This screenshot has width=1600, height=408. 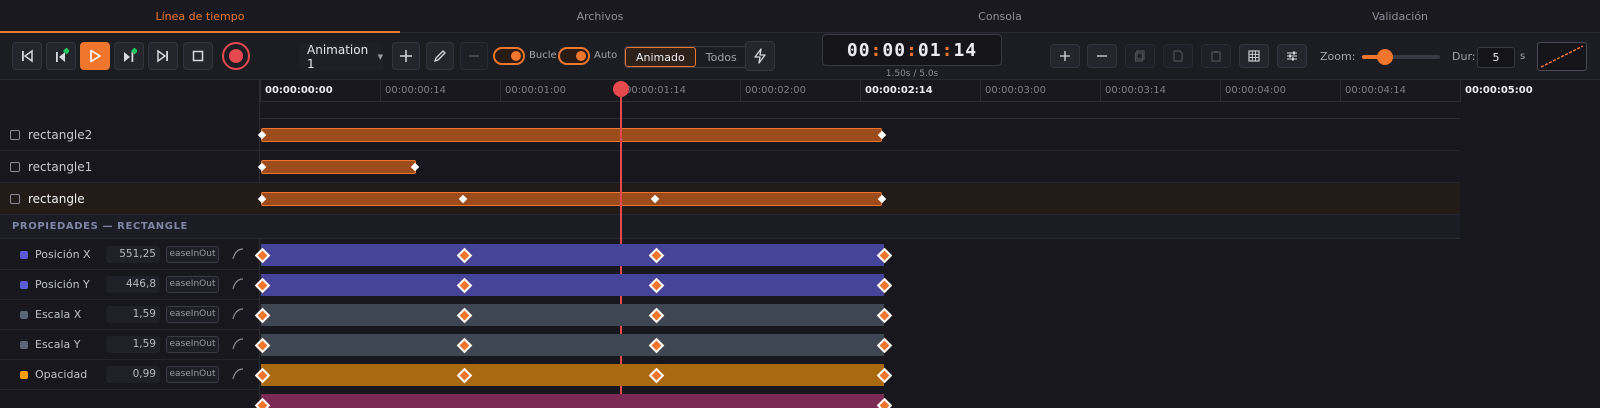 I want to click on add-animation-button, so click(x=406, y=56).